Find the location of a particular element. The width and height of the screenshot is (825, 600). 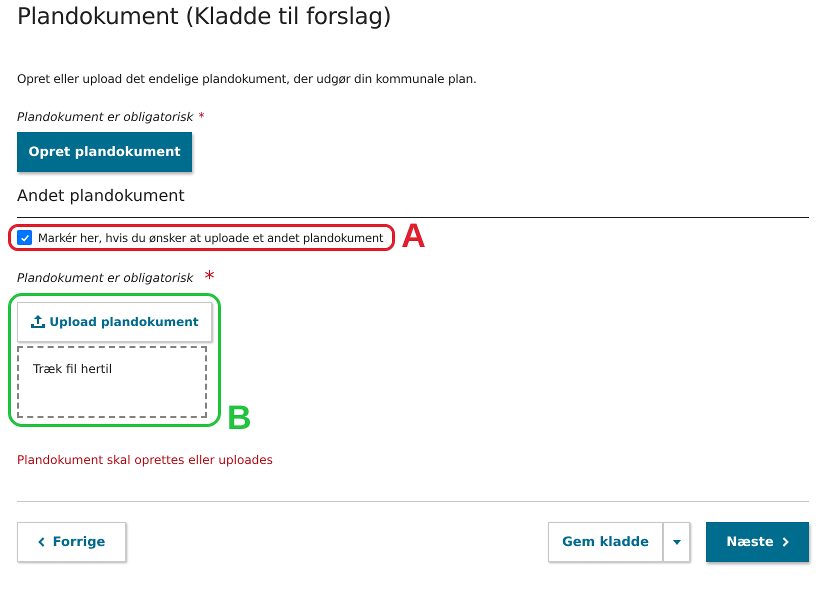

error-message: Plandokument skal oprettes eller uploades is located at coordinates (145, 460).